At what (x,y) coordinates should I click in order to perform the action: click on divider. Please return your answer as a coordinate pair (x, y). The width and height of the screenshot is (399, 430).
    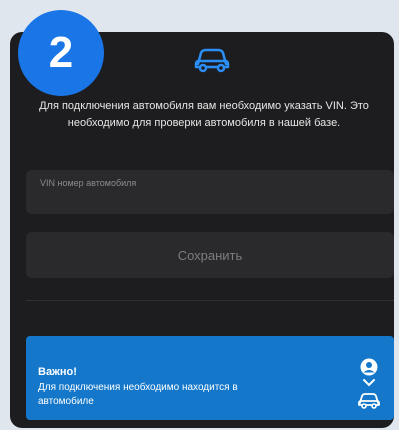
    Looking at the image, I should click on (210, 300).